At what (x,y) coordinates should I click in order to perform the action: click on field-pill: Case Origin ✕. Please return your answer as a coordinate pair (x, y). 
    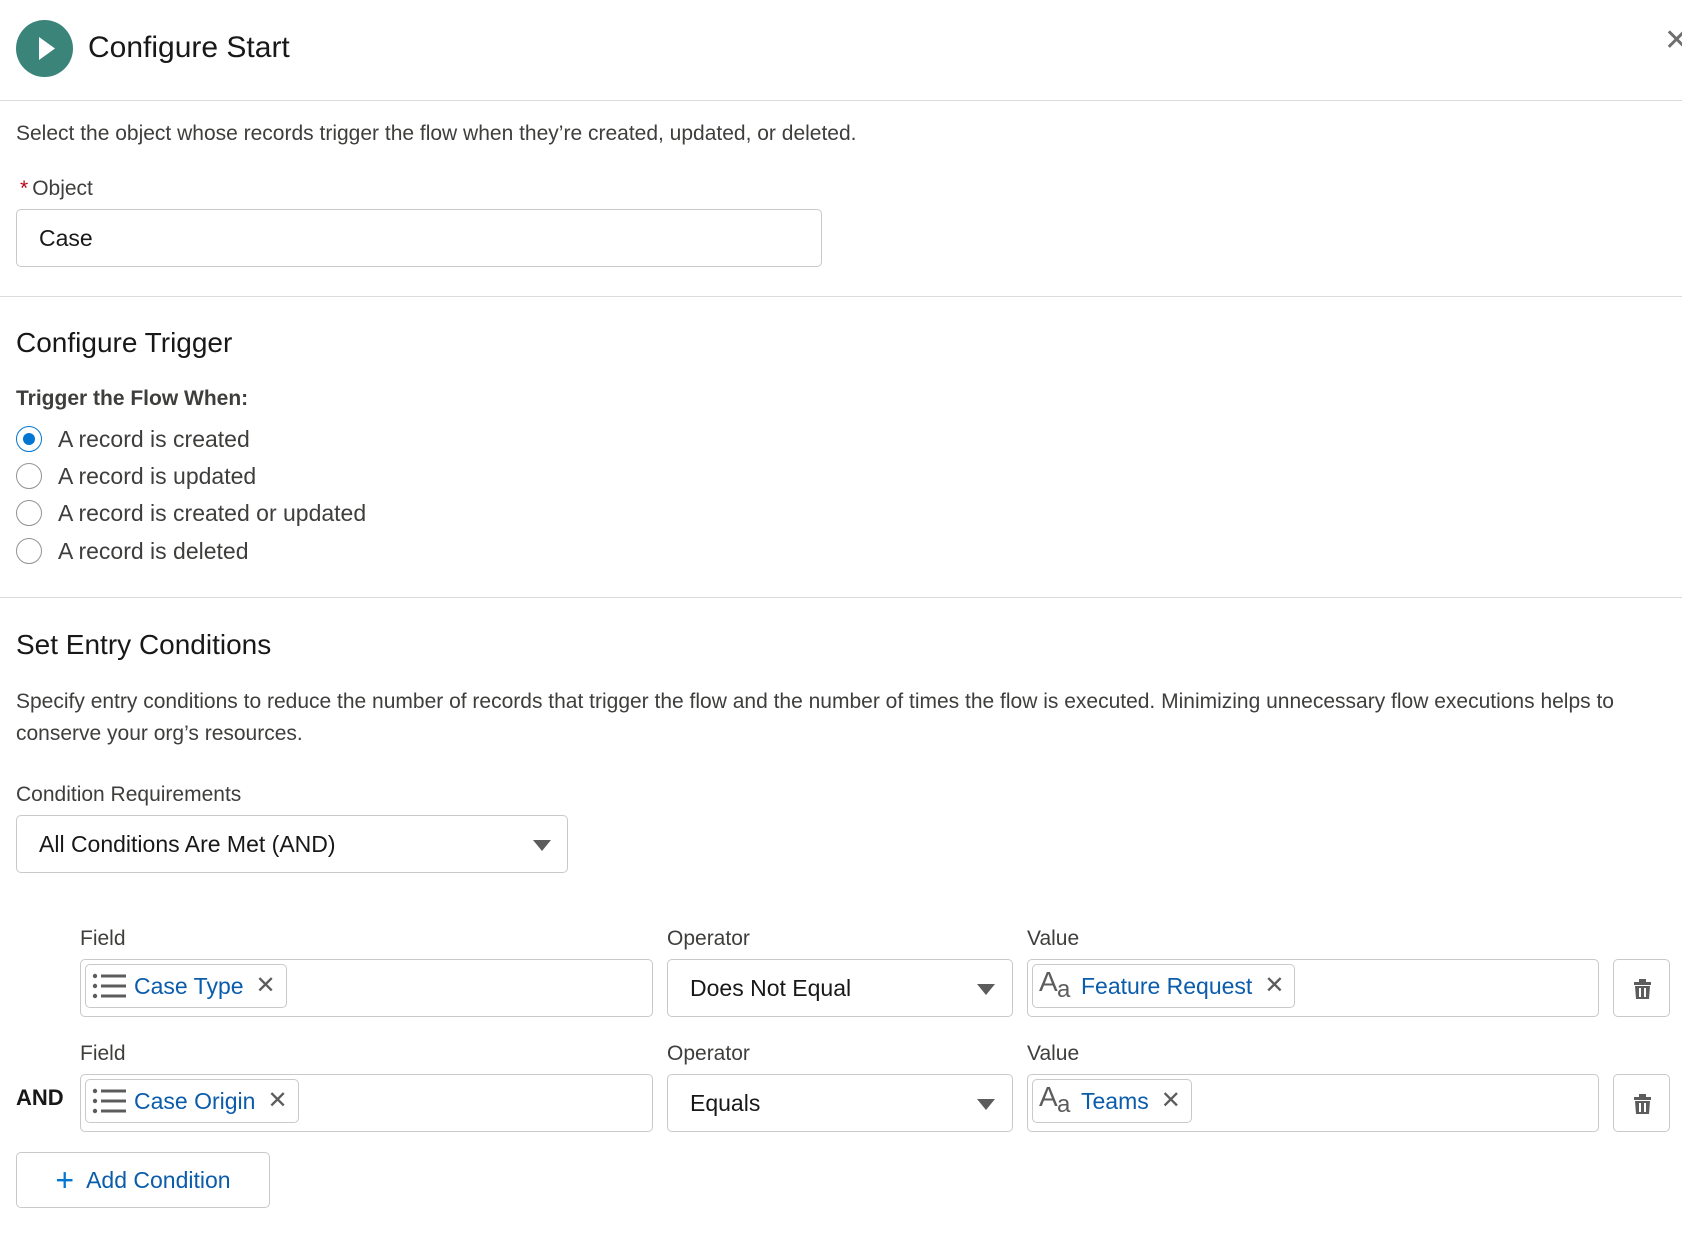
    Looking at the image, I should click on (192, 1101).